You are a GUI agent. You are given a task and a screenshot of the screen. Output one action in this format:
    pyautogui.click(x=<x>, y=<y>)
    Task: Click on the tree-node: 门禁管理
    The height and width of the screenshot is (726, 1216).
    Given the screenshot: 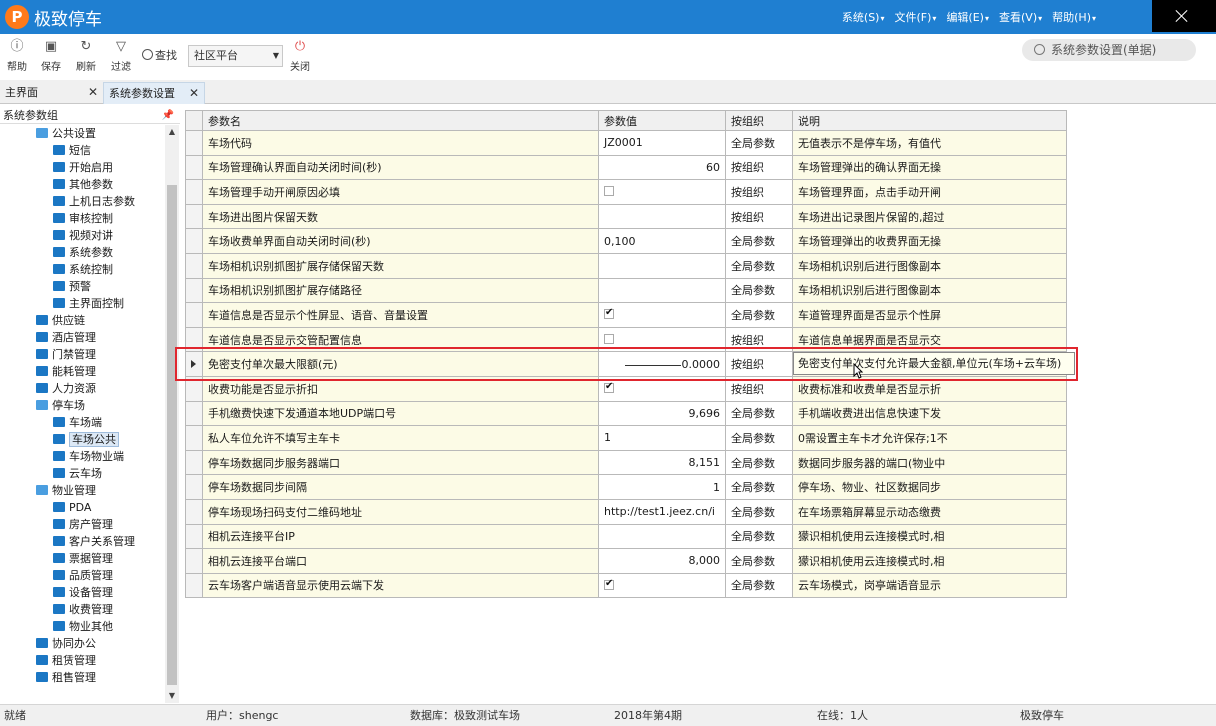 What is the action you would take?
    pyautogui.click(x=66, y=354)
    